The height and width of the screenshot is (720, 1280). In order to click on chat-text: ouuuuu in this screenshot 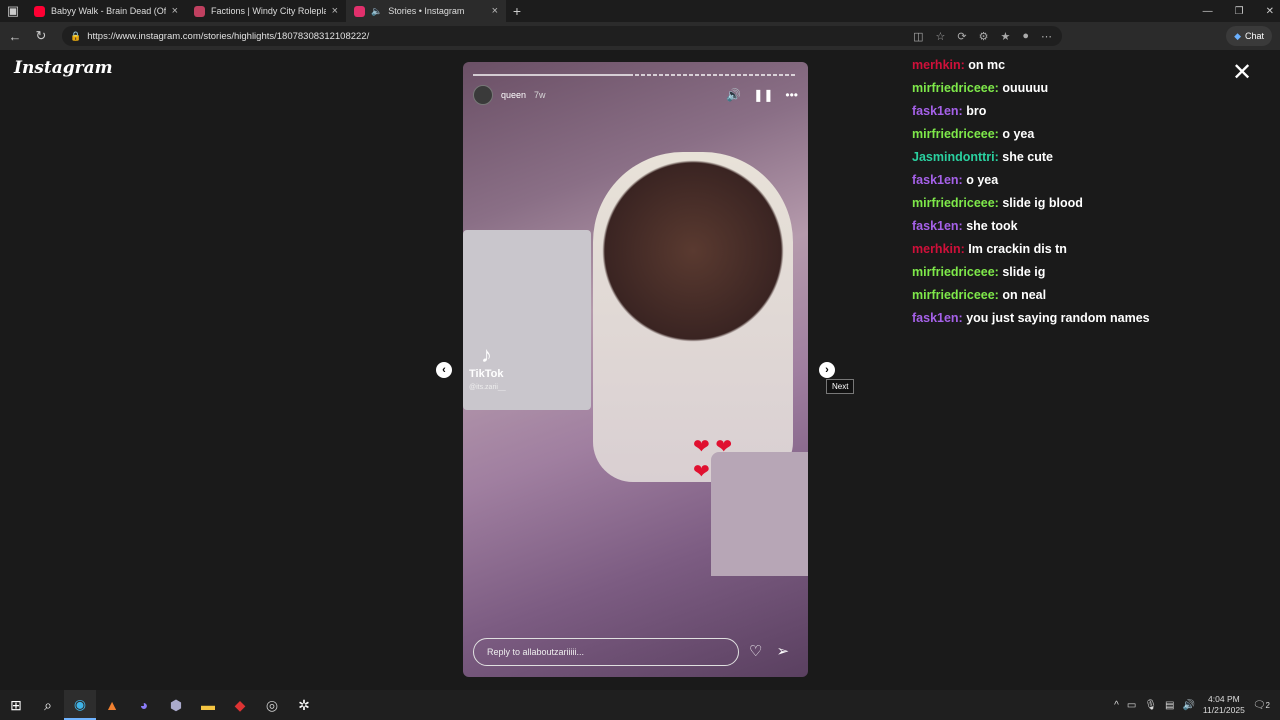, I will do `click(1025, 88)`.